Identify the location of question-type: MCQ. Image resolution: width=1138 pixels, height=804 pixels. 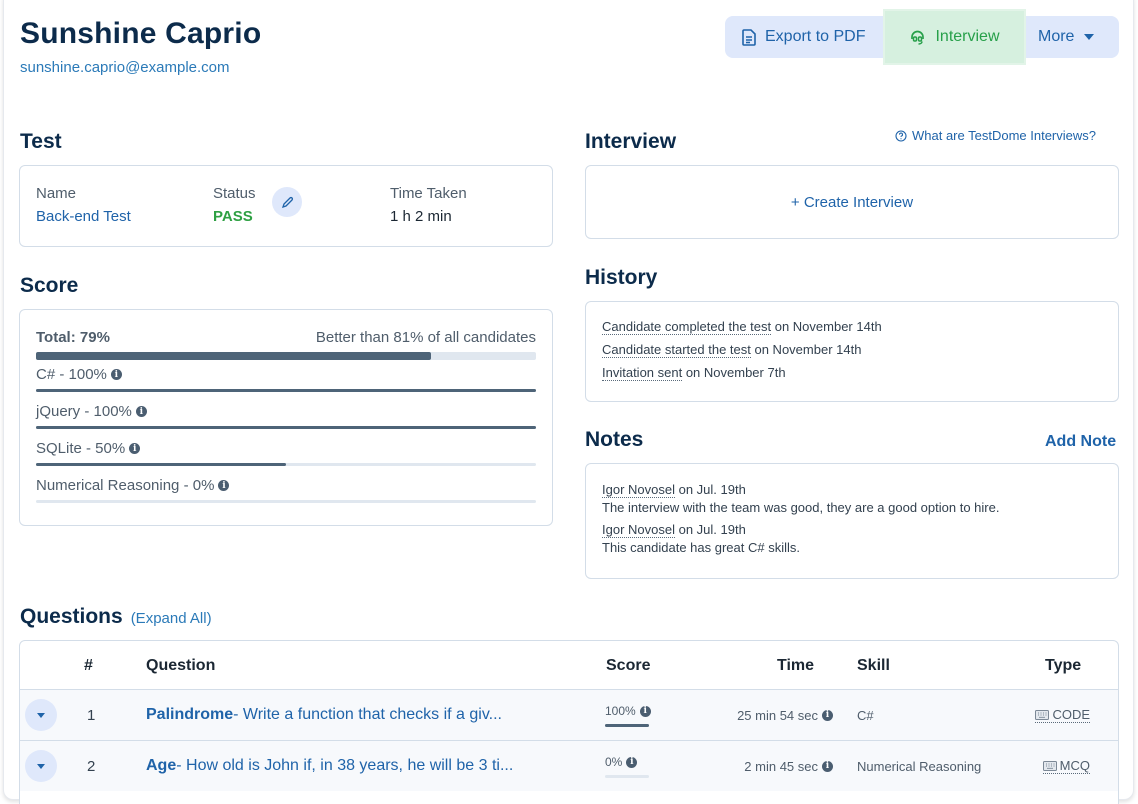
(1066, 766).